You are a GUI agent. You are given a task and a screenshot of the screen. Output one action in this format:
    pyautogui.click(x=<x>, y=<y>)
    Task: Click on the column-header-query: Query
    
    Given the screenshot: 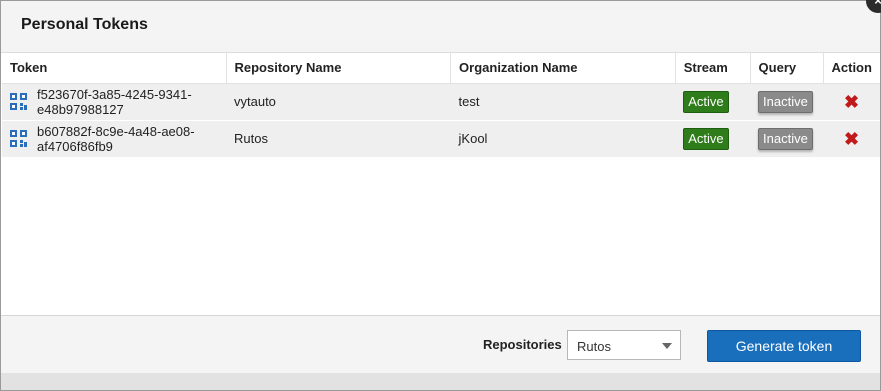 What is the action you would take?
    pyautogui.click(x=787, y=68)
    